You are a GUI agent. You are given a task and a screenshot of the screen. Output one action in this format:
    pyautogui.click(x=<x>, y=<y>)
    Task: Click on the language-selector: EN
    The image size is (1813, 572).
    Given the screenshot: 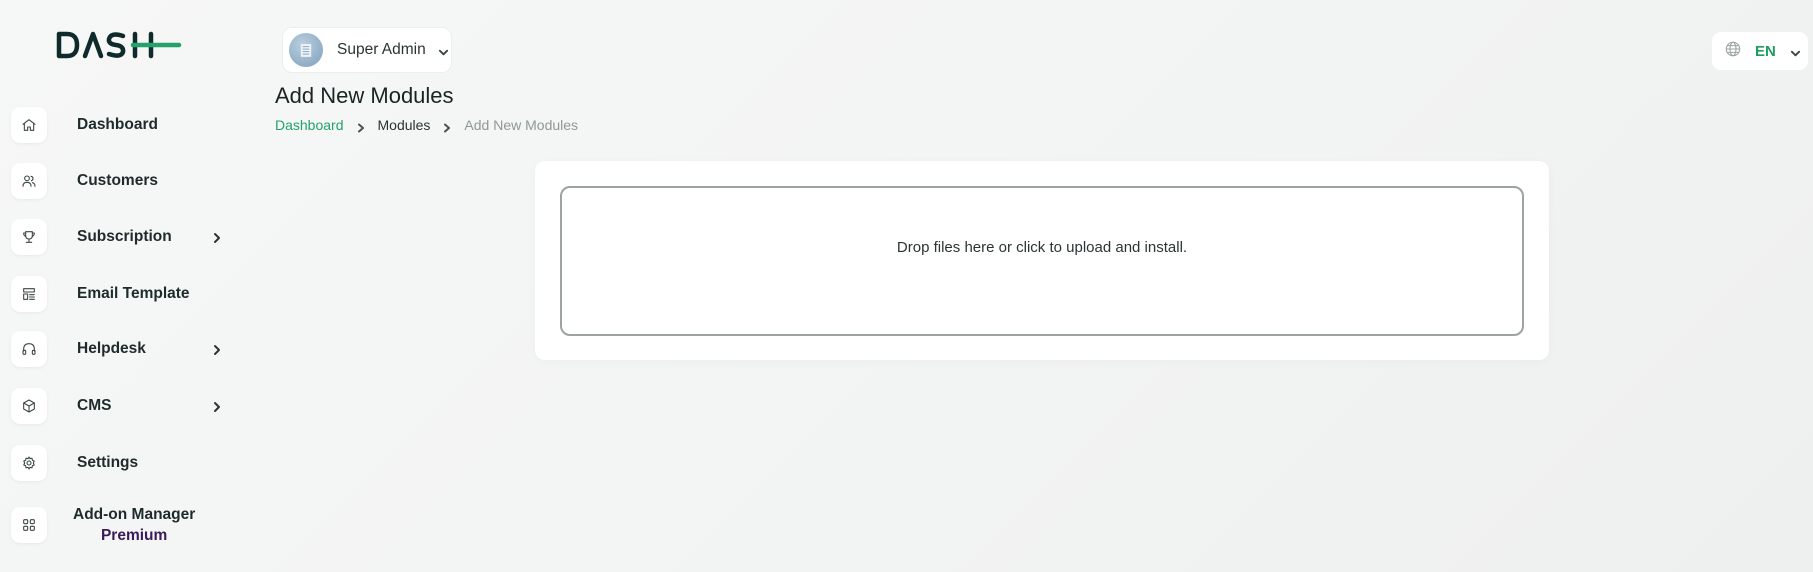 What is the action you would take?
    pyautogui.click(x=1760, y=51)
    